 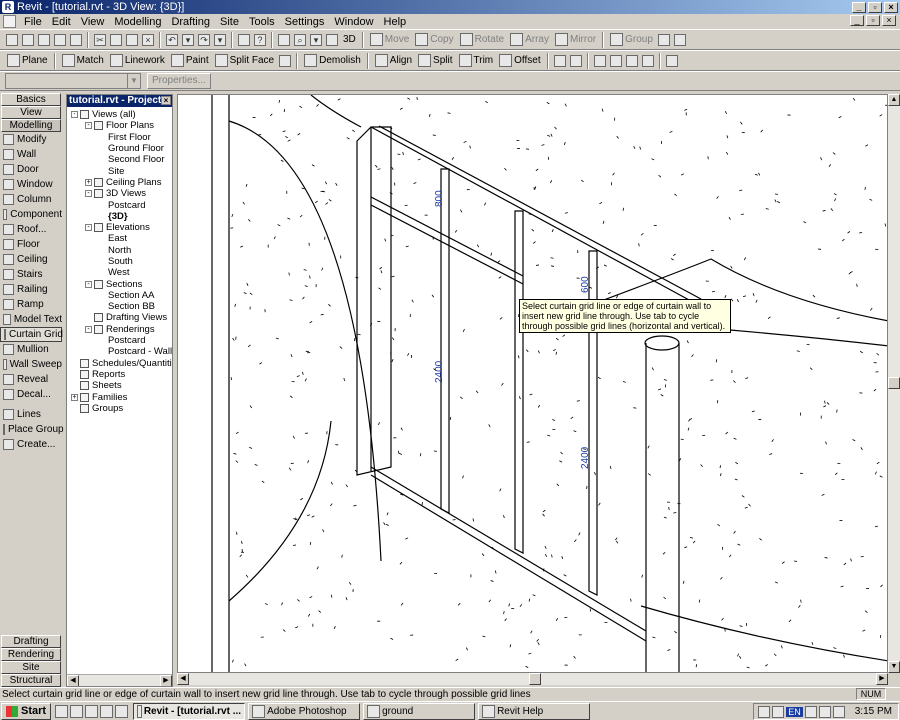 I want to click on sound-icon, so click(x=810, y=711).